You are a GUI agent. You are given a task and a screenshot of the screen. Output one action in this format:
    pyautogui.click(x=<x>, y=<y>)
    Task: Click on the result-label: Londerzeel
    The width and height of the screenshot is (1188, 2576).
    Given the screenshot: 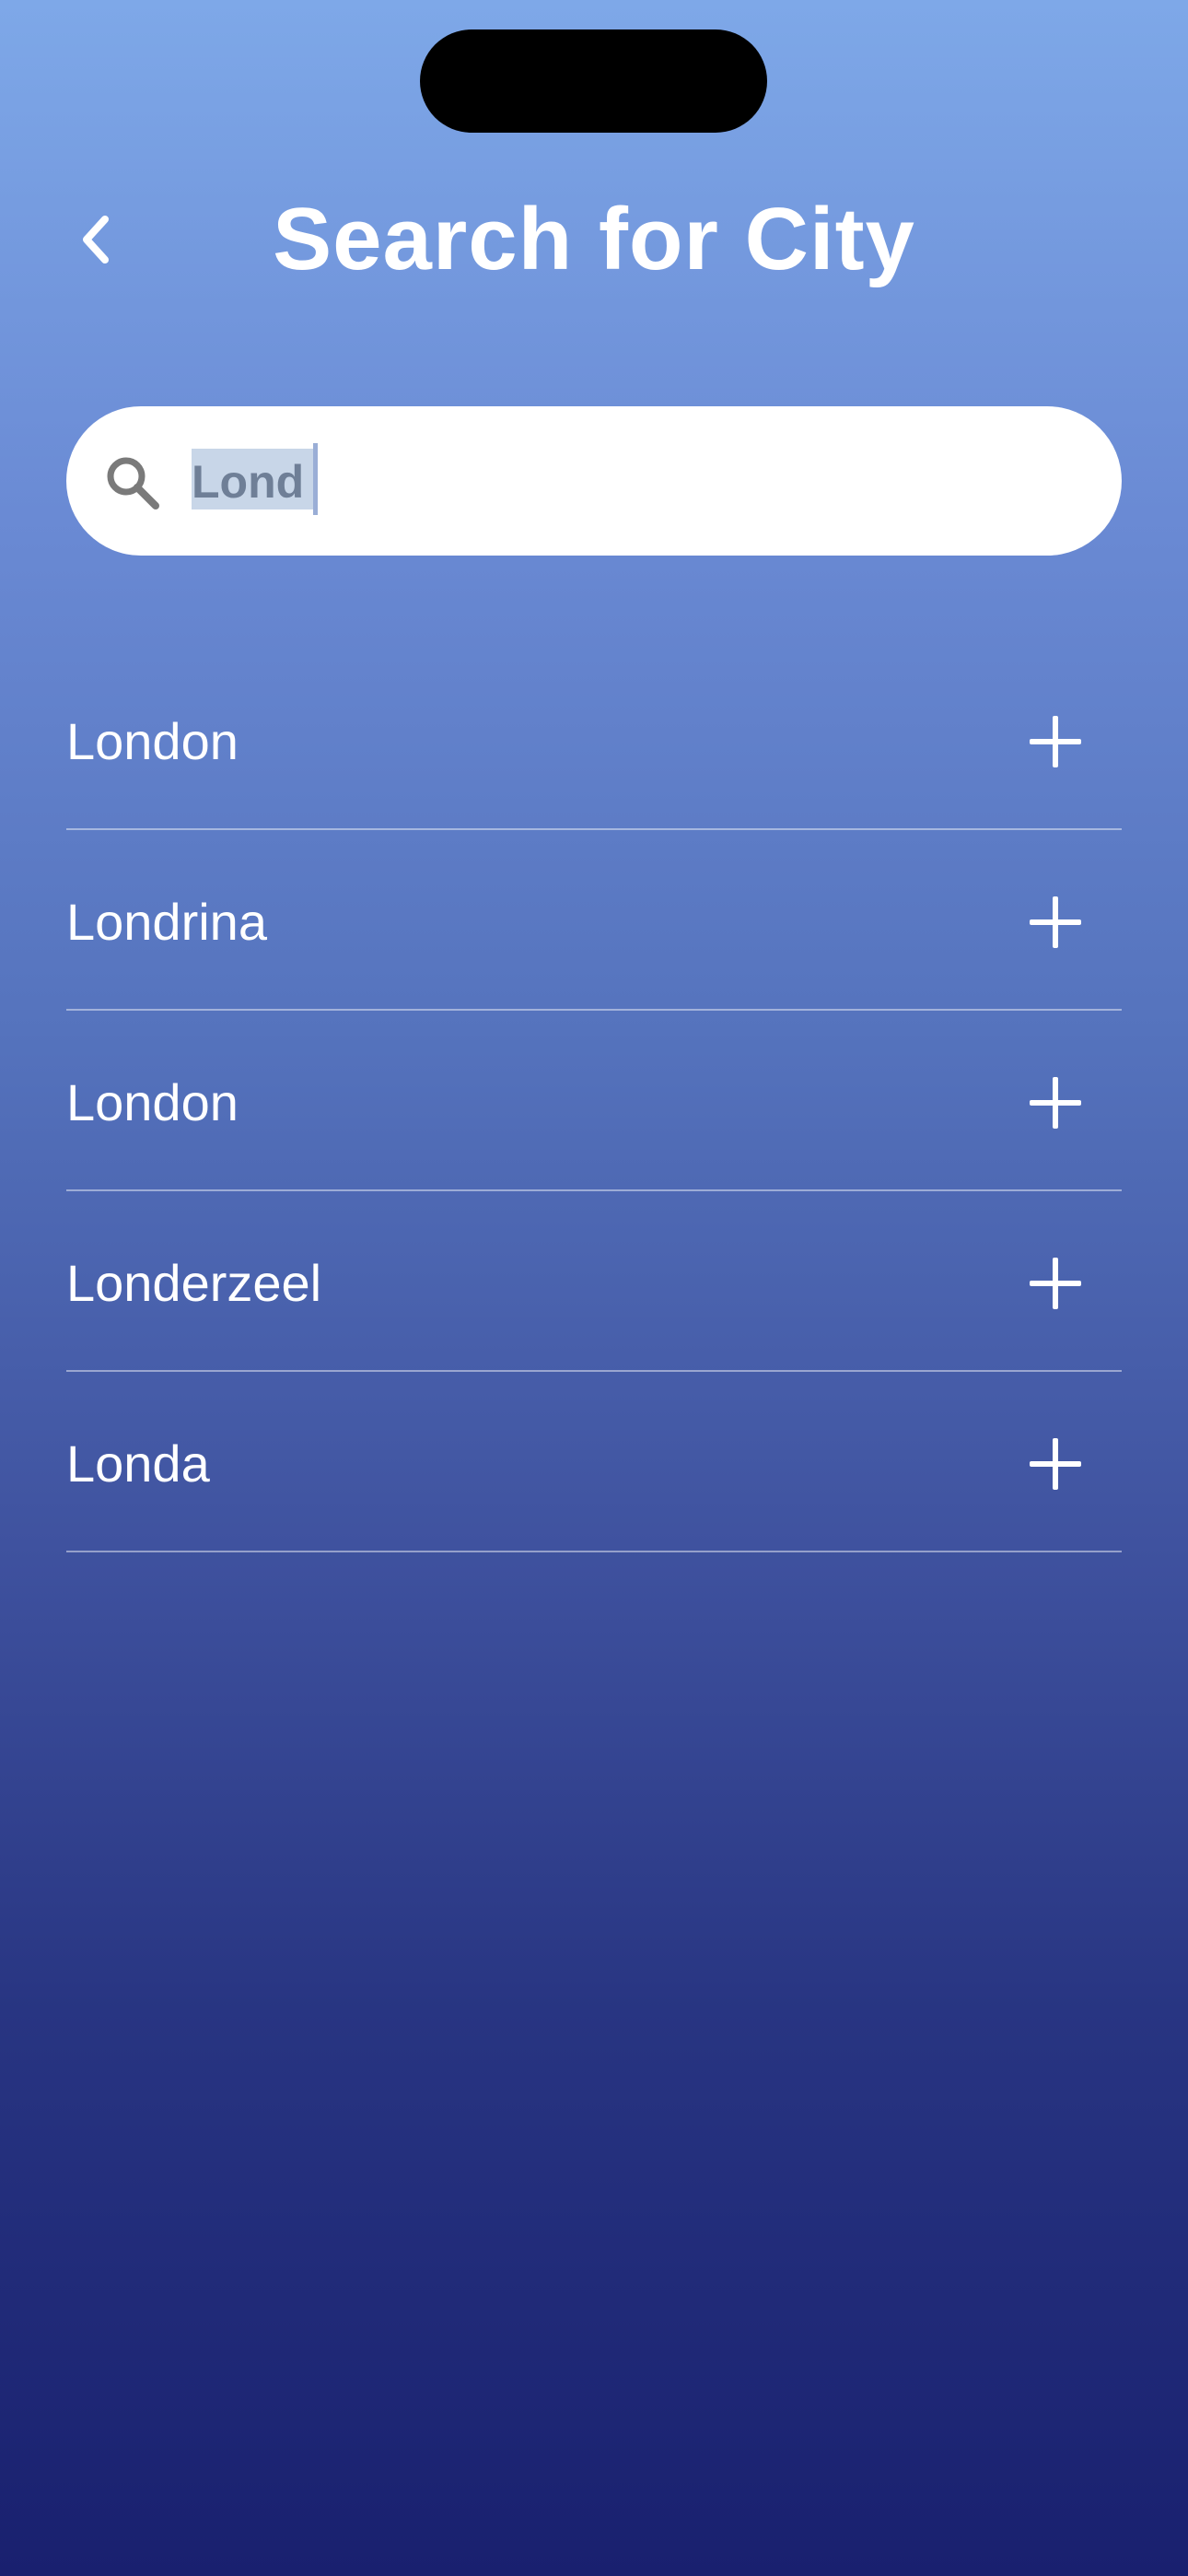 What is the action you would take?
    pyautogui.click(x=194, y=1283)
    